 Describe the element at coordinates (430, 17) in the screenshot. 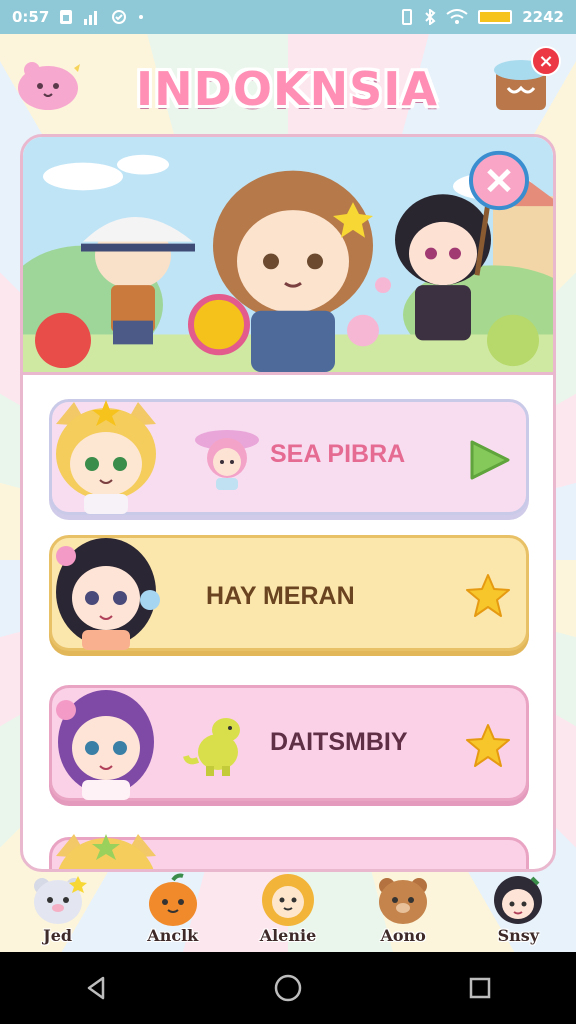

I see `bluetooth-icon` at that location.